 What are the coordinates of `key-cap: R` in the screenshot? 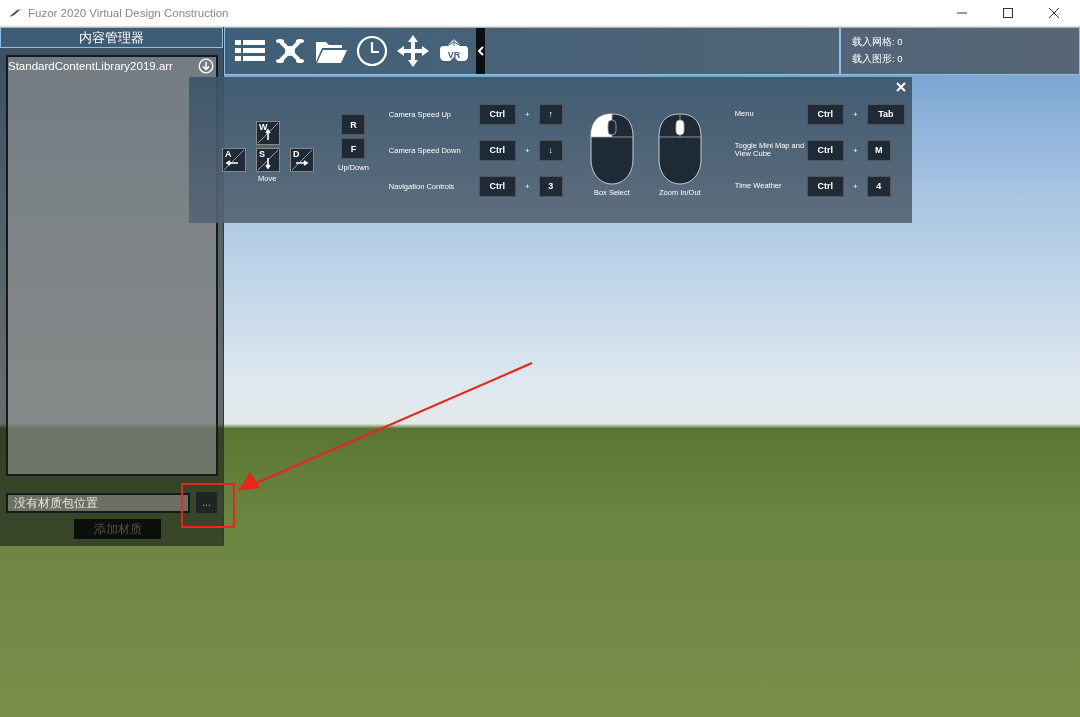 It's located at (353, 124).